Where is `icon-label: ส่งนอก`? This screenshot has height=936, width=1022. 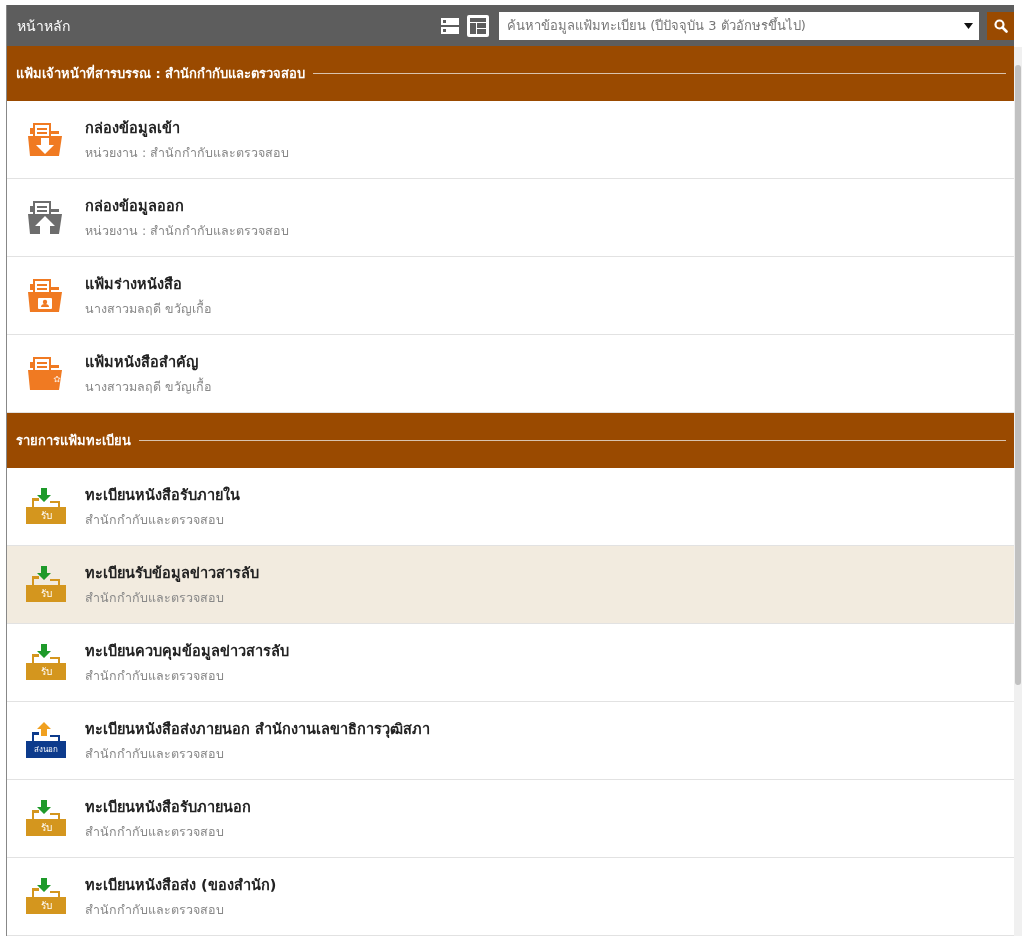
icon-label: ส่งนอก is located at coordinates (46, 749).